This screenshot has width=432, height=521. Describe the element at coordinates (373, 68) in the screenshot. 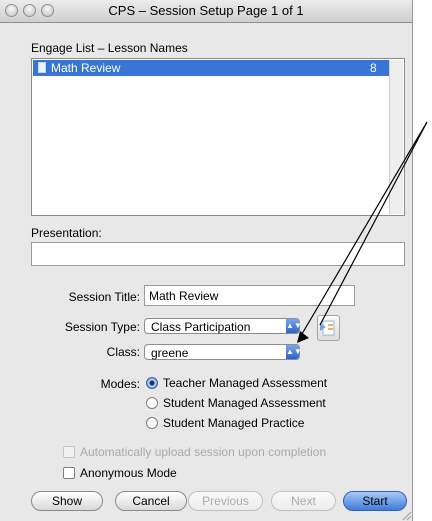

I see `question-count: 8` at that location.